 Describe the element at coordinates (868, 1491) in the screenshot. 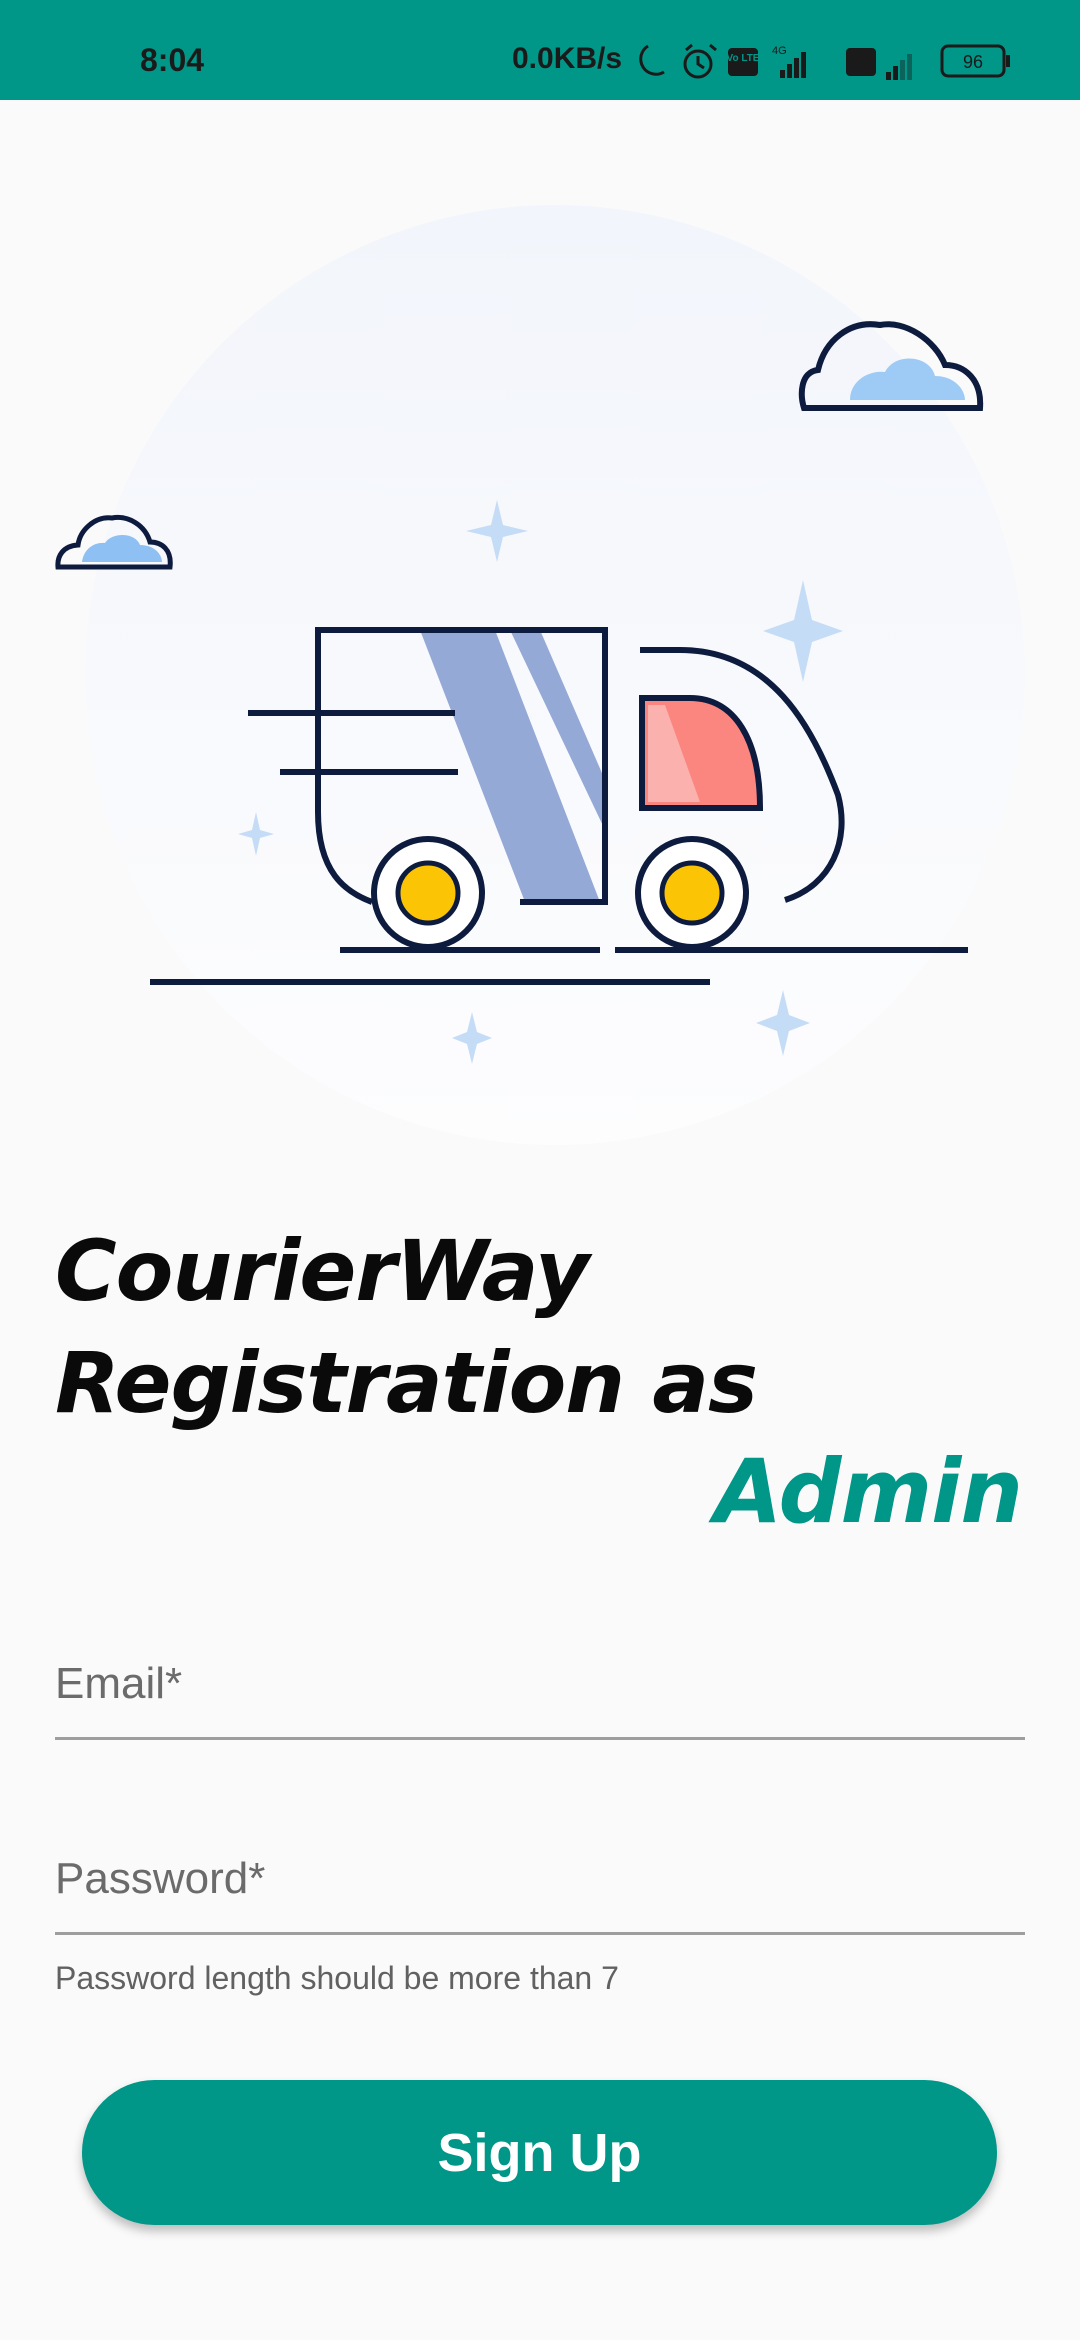

I see `role-label: Admin` at that location.